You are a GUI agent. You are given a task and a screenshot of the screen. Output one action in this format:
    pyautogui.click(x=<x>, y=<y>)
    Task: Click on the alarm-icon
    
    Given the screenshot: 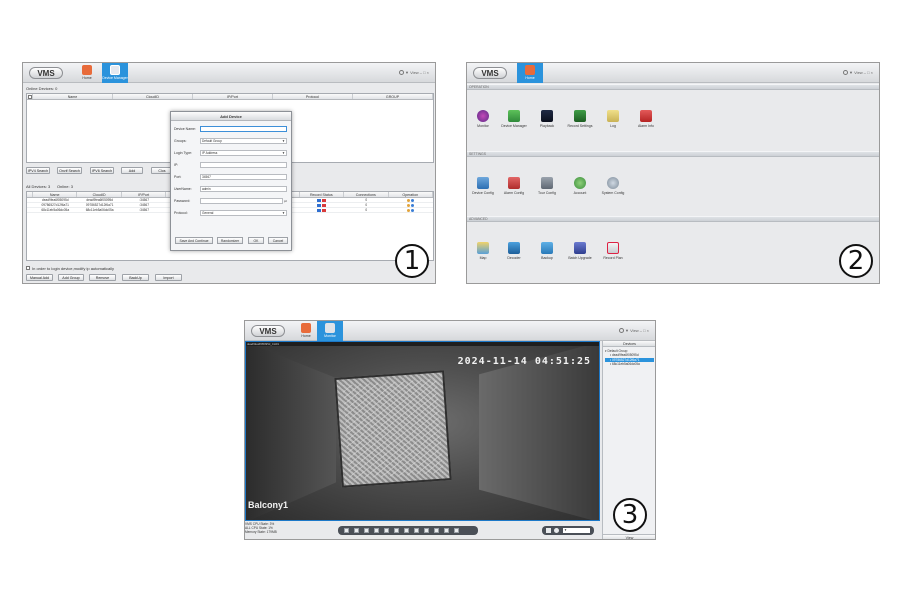 What is the action you would take?
    pyautogui.click(x=646, y=116)
    